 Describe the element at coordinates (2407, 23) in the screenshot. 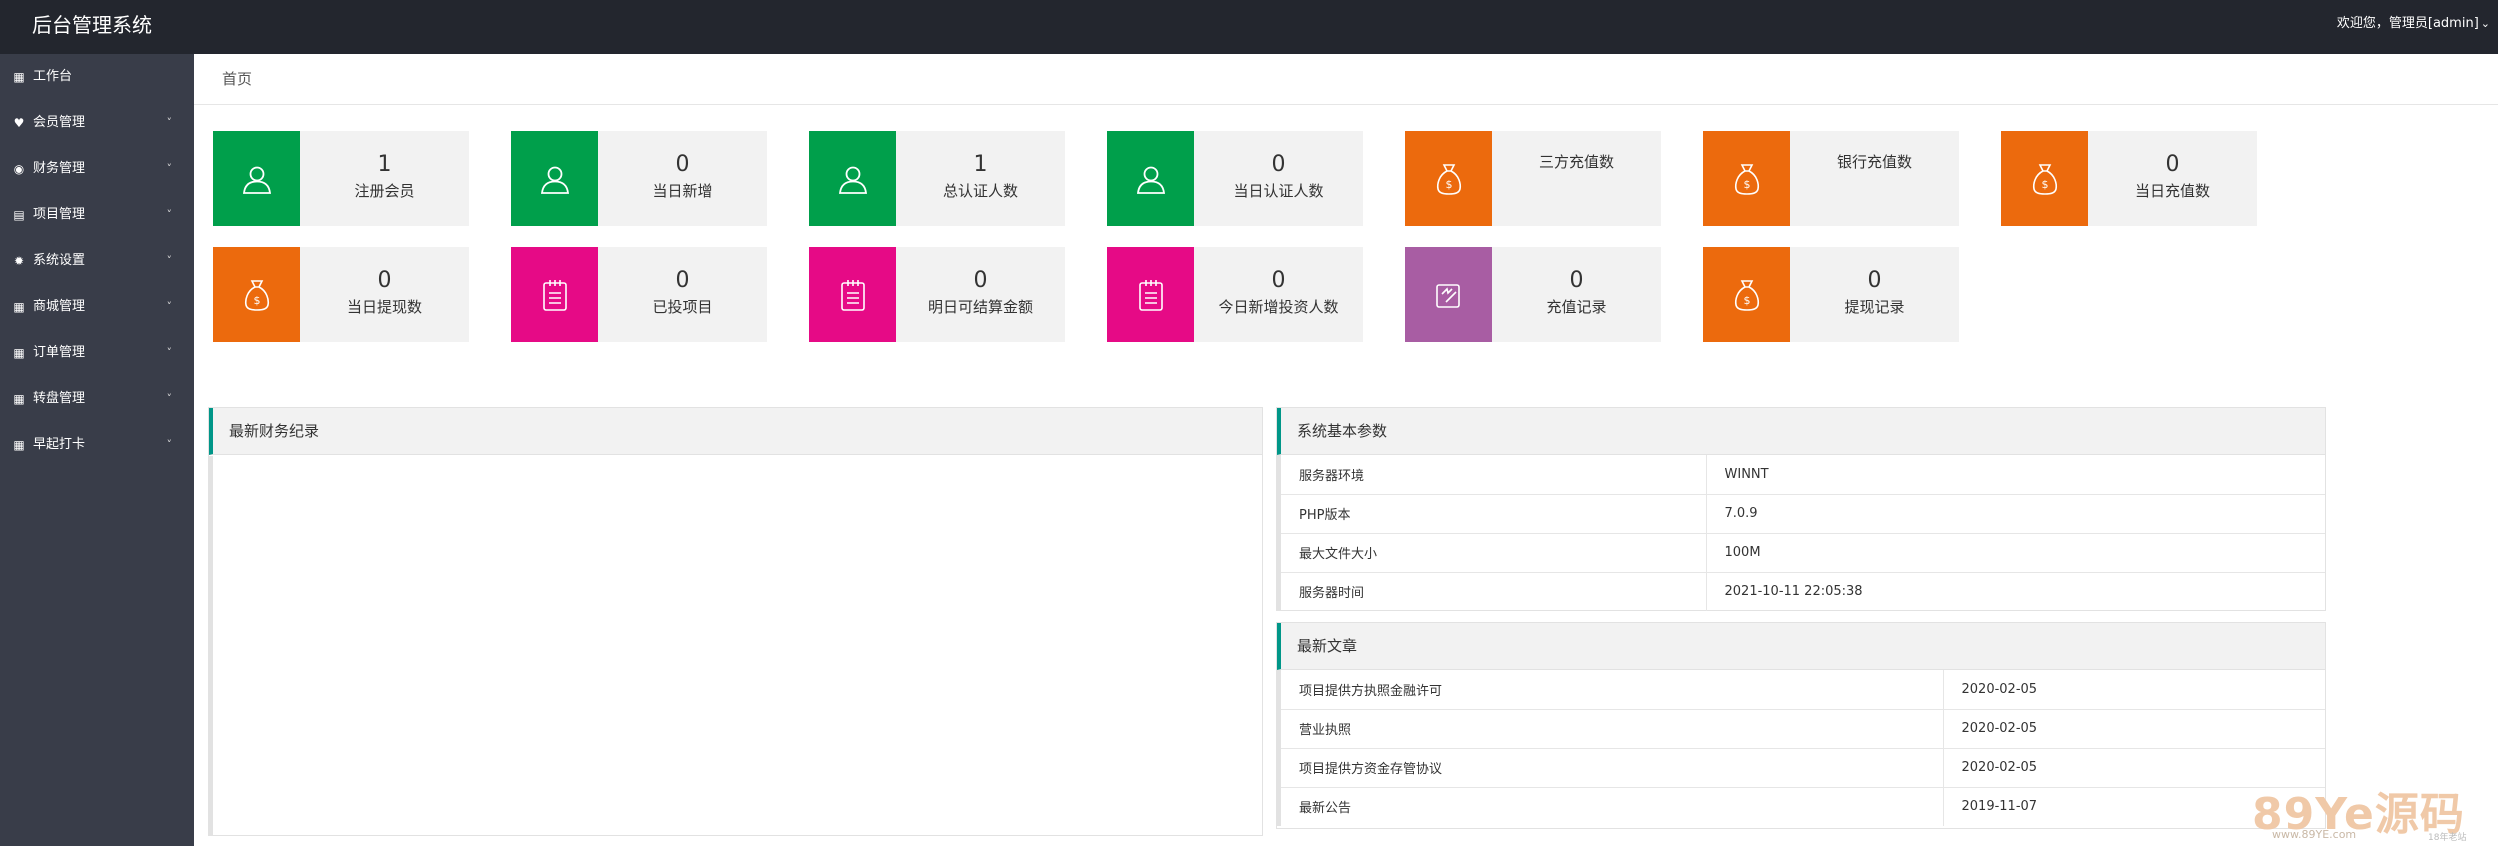

I see `user-greeting: 欢迎您，管理员[admin]` at that location.